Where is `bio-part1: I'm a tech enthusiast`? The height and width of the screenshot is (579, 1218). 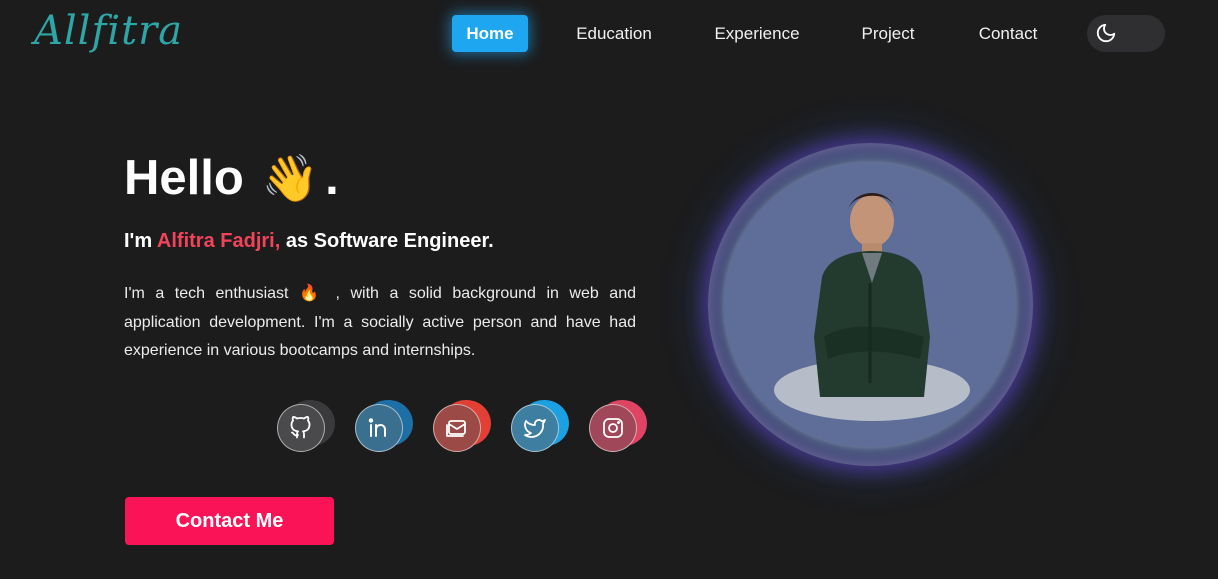
bio-part1: I'm a tech enthusiast is located at coordinates (211, 293).